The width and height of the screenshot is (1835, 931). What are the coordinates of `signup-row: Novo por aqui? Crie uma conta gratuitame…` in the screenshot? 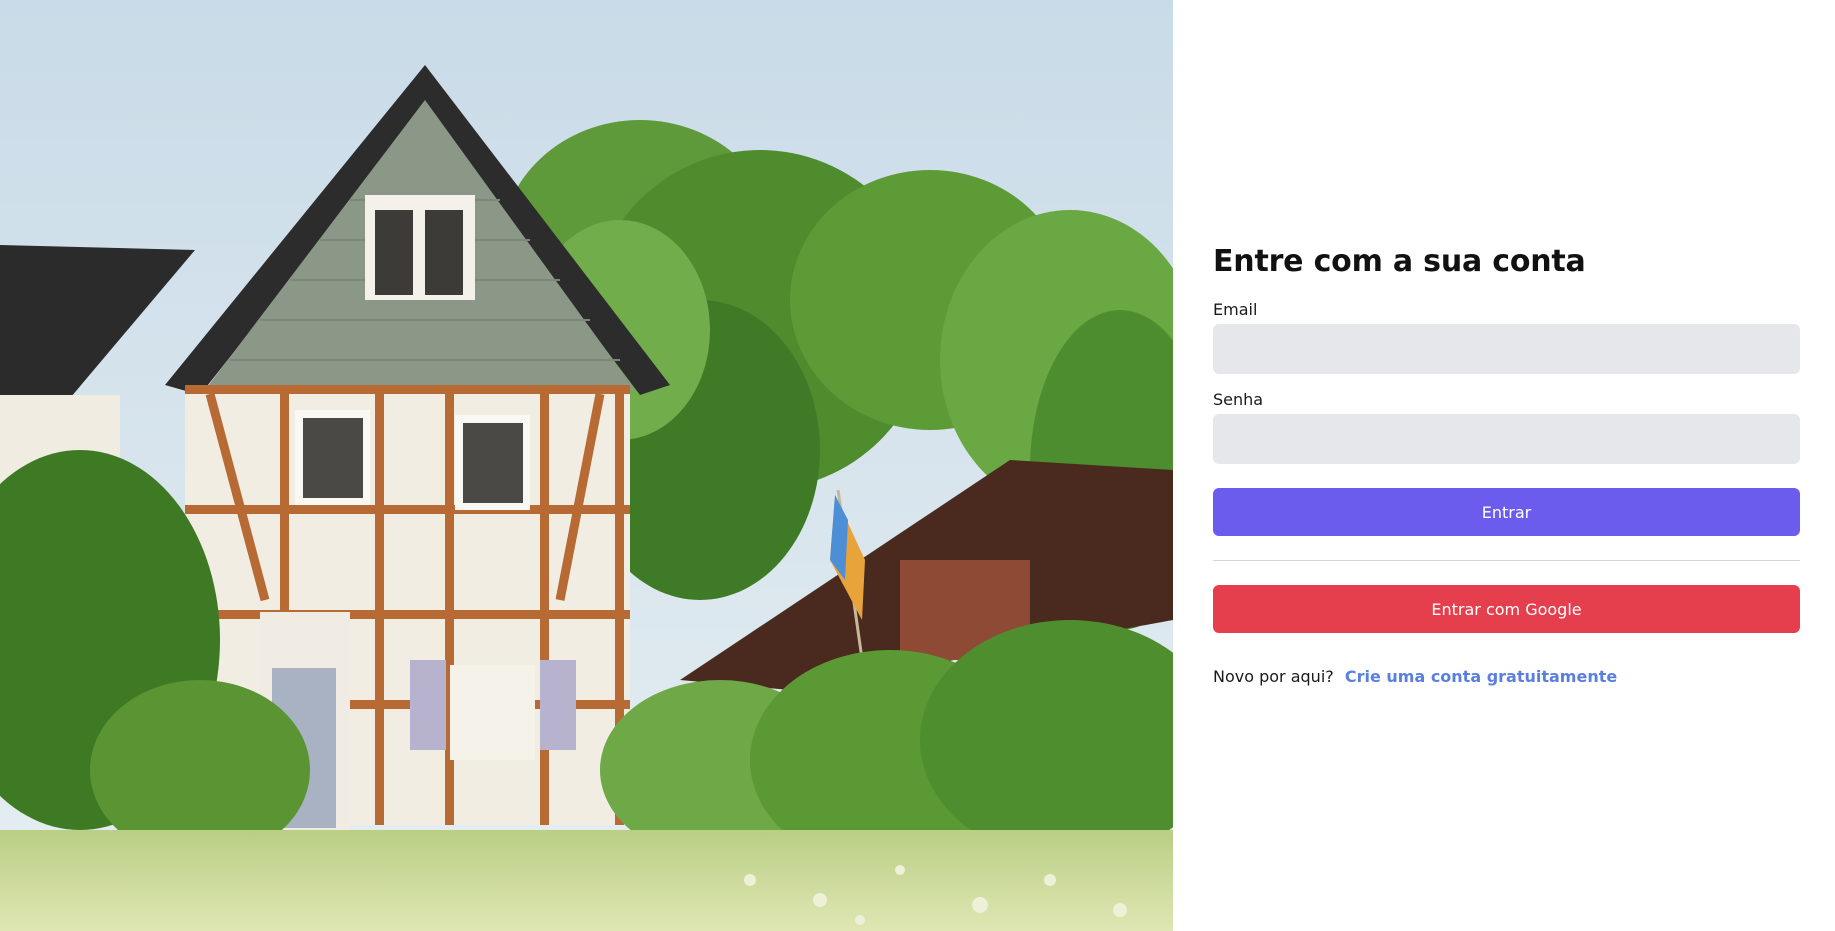 It's located at (1506, 677).